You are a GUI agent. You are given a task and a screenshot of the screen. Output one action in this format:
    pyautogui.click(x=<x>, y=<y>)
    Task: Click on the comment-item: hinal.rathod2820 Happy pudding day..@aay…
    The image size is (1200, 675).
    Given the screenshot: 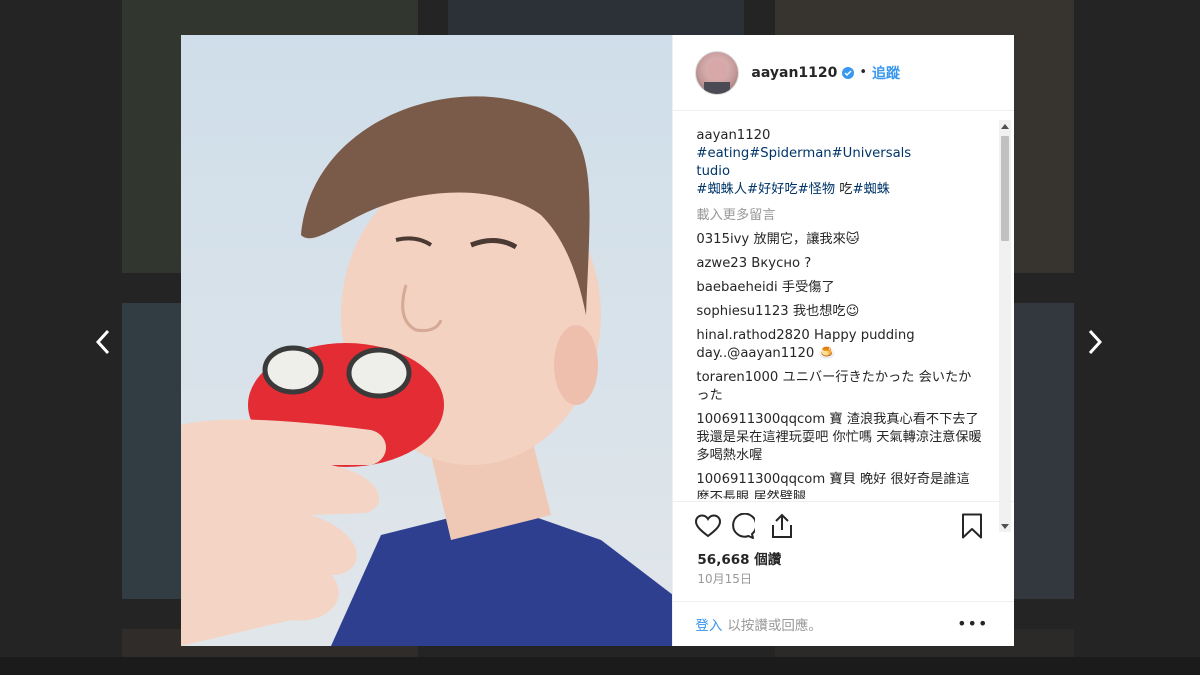 What is the action you would take?
    pyautogui.click(x=847, y=345)
    